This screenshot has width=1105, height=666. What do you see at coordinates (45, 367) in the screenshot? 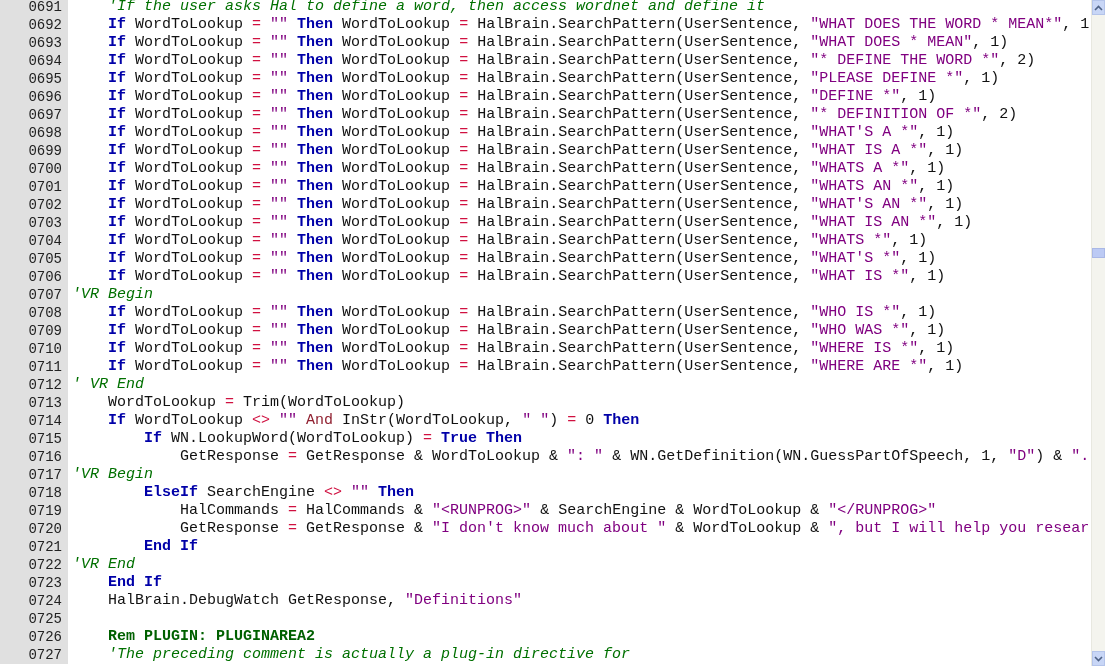
I see `line-number: 0711` at bounding box center [45, 367].